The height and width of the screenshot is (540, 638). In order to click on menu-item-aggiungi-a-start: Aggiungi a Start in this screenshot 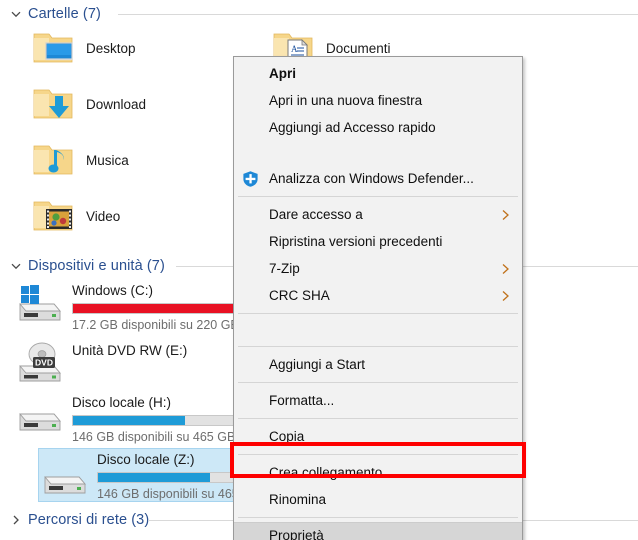, I will do `click(378, 364)`.